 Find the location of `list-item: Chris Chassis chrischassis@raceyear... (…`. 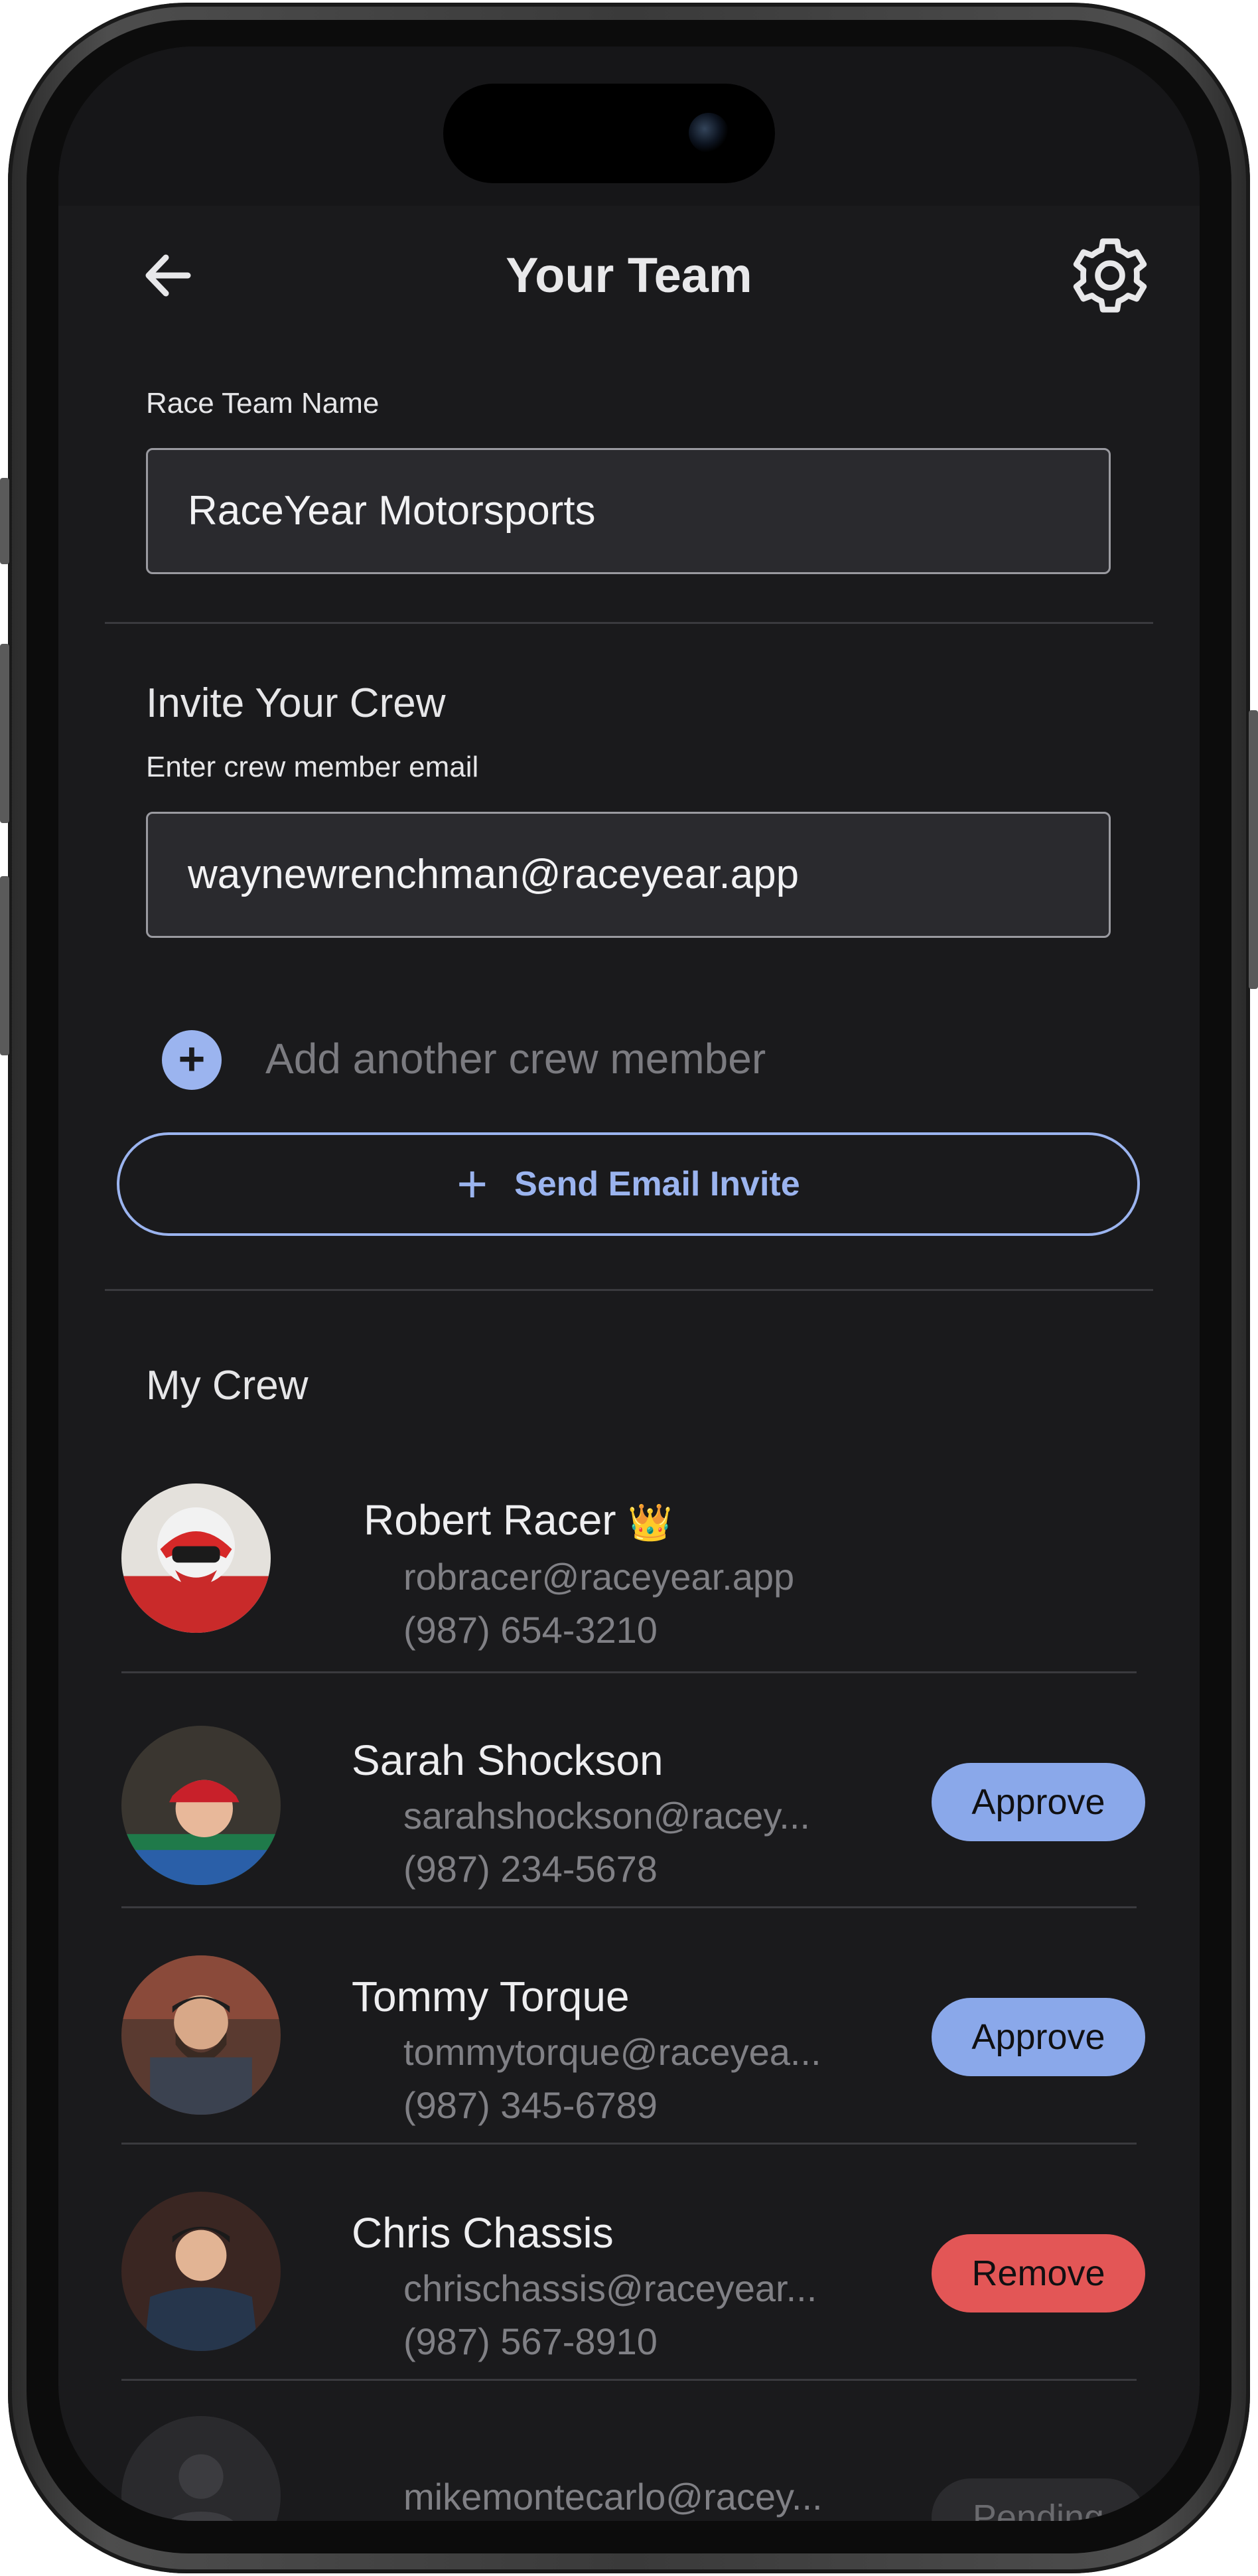

list-item: Chris Chassis chrischassis@raceyear... (… is located at coordinates (629, 2267).